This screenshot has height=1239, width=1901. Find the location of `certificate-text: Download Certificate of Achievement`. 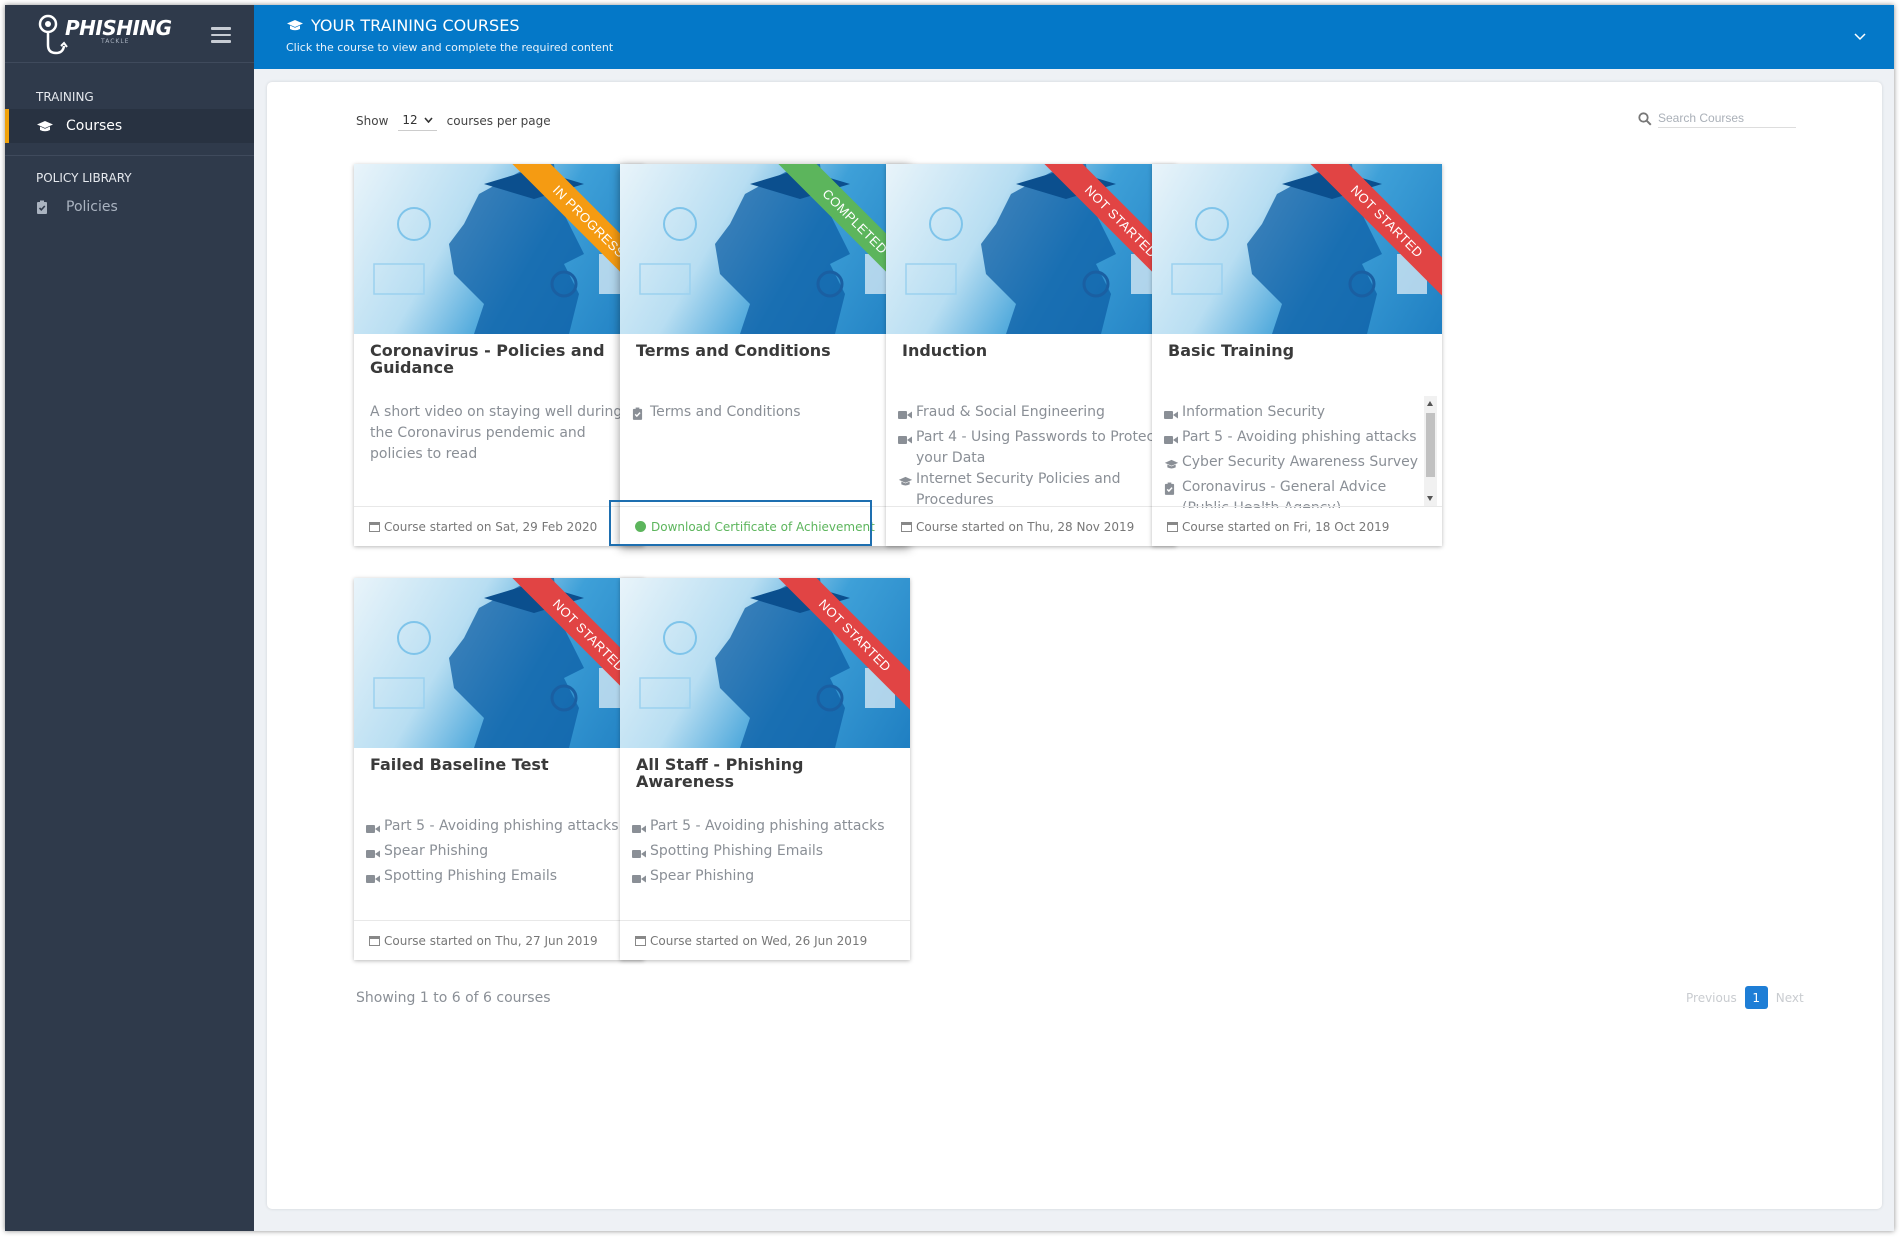

certificate-text: Download Certificate of Achievement is located at coordinates (763, 526).